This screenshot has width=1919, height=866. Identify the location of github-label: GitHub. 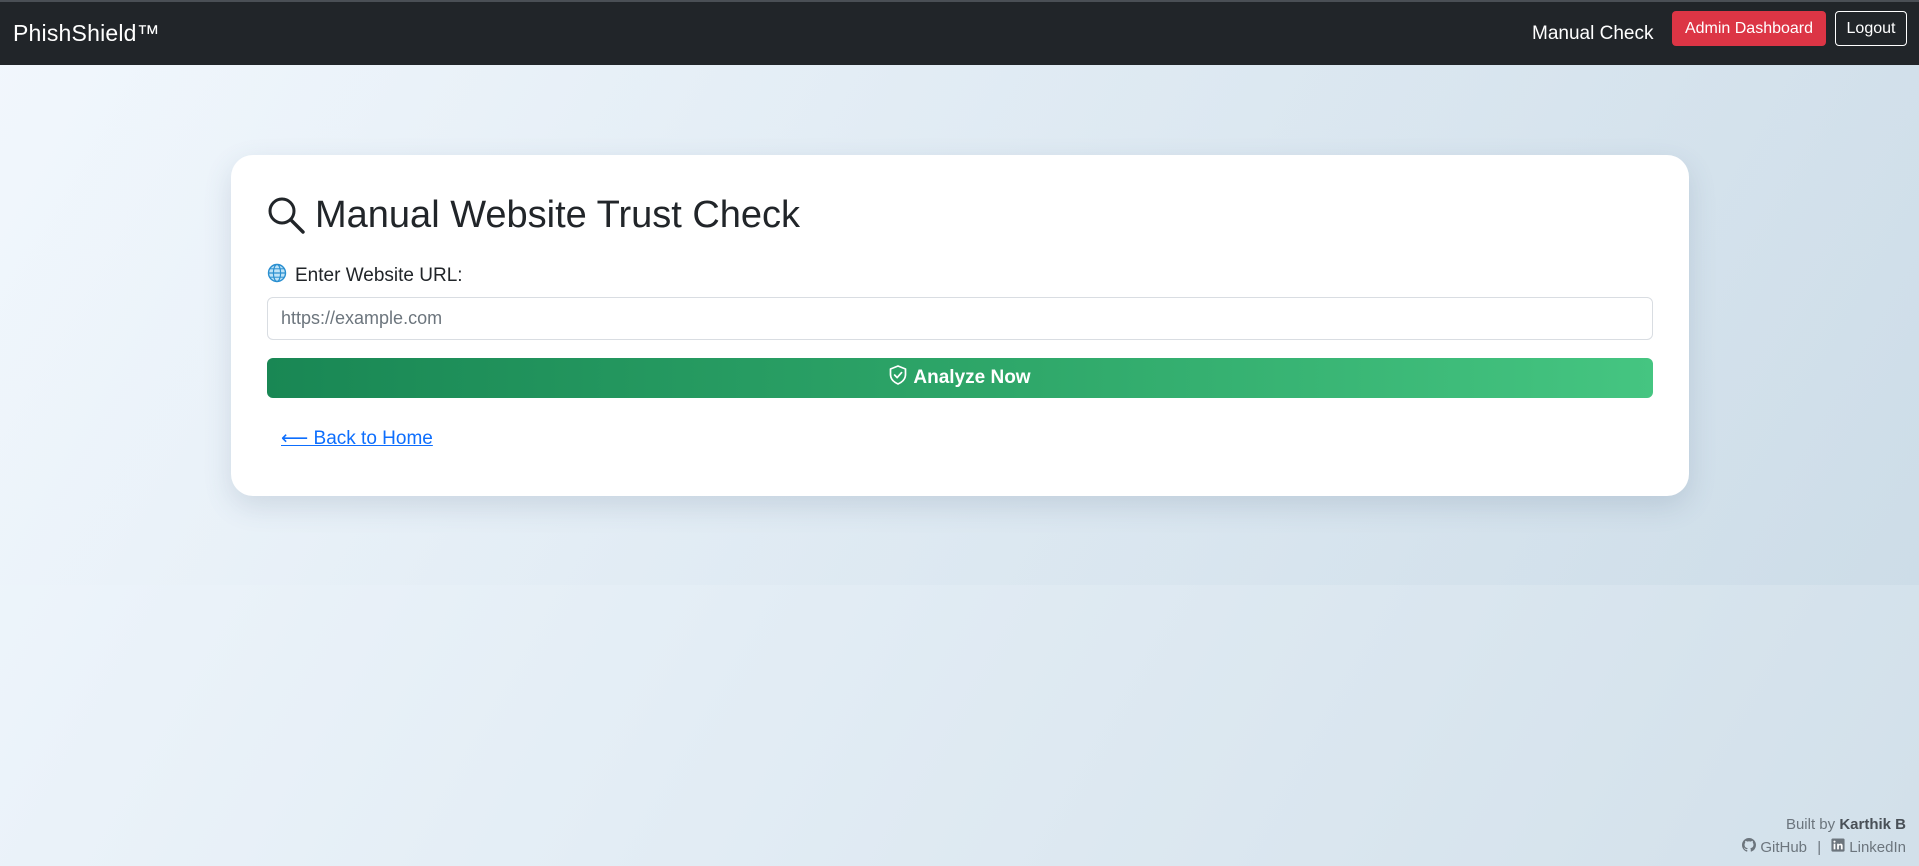
(1784, 847).